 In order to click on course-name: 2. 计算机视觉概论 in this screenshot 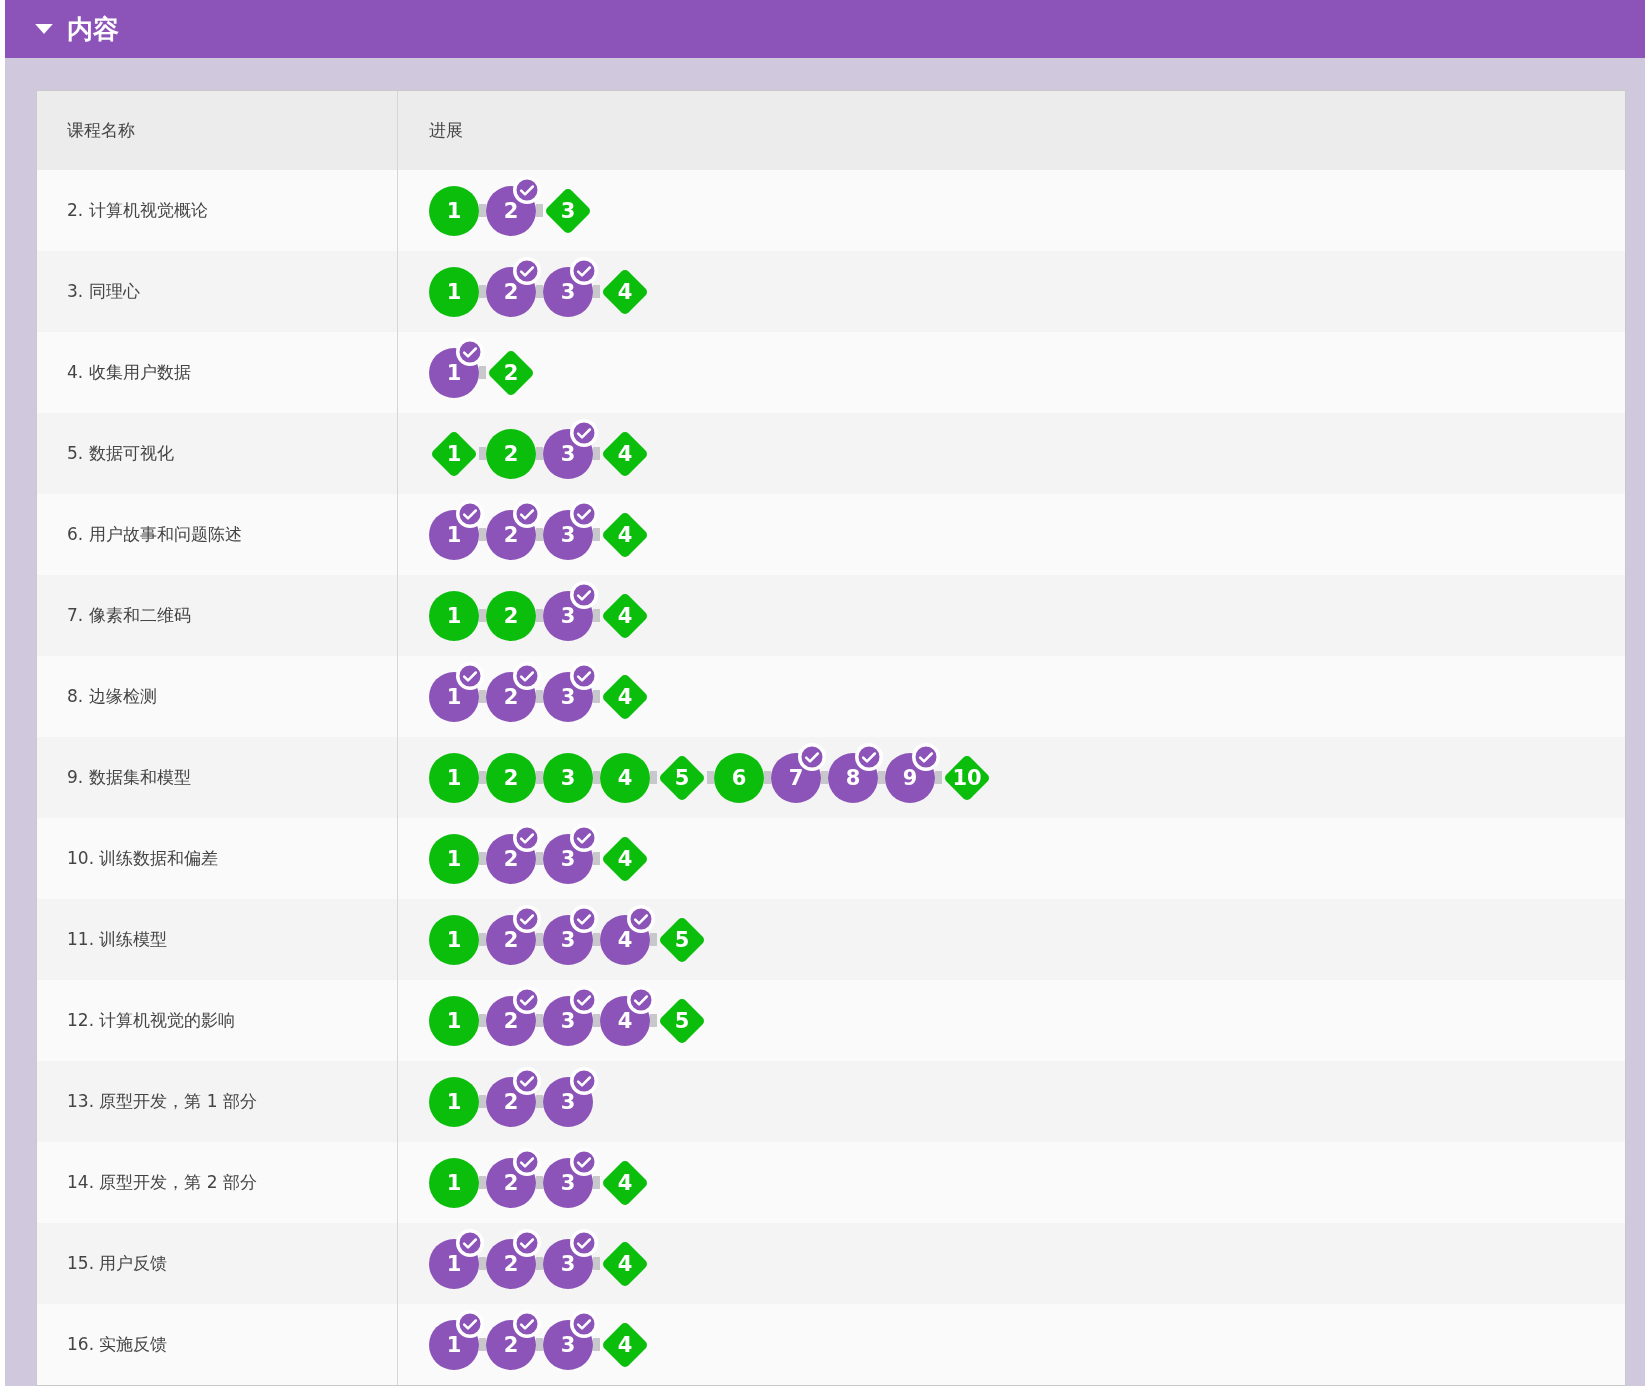, I will do `click(137, 210)`.